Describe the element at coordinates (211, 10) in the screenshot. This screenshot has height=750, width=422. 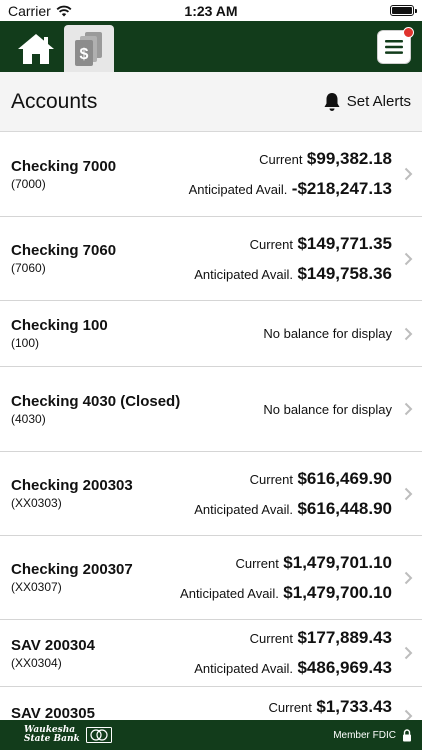
I see `status-bar: Carrier 1:23 AM` at that location.